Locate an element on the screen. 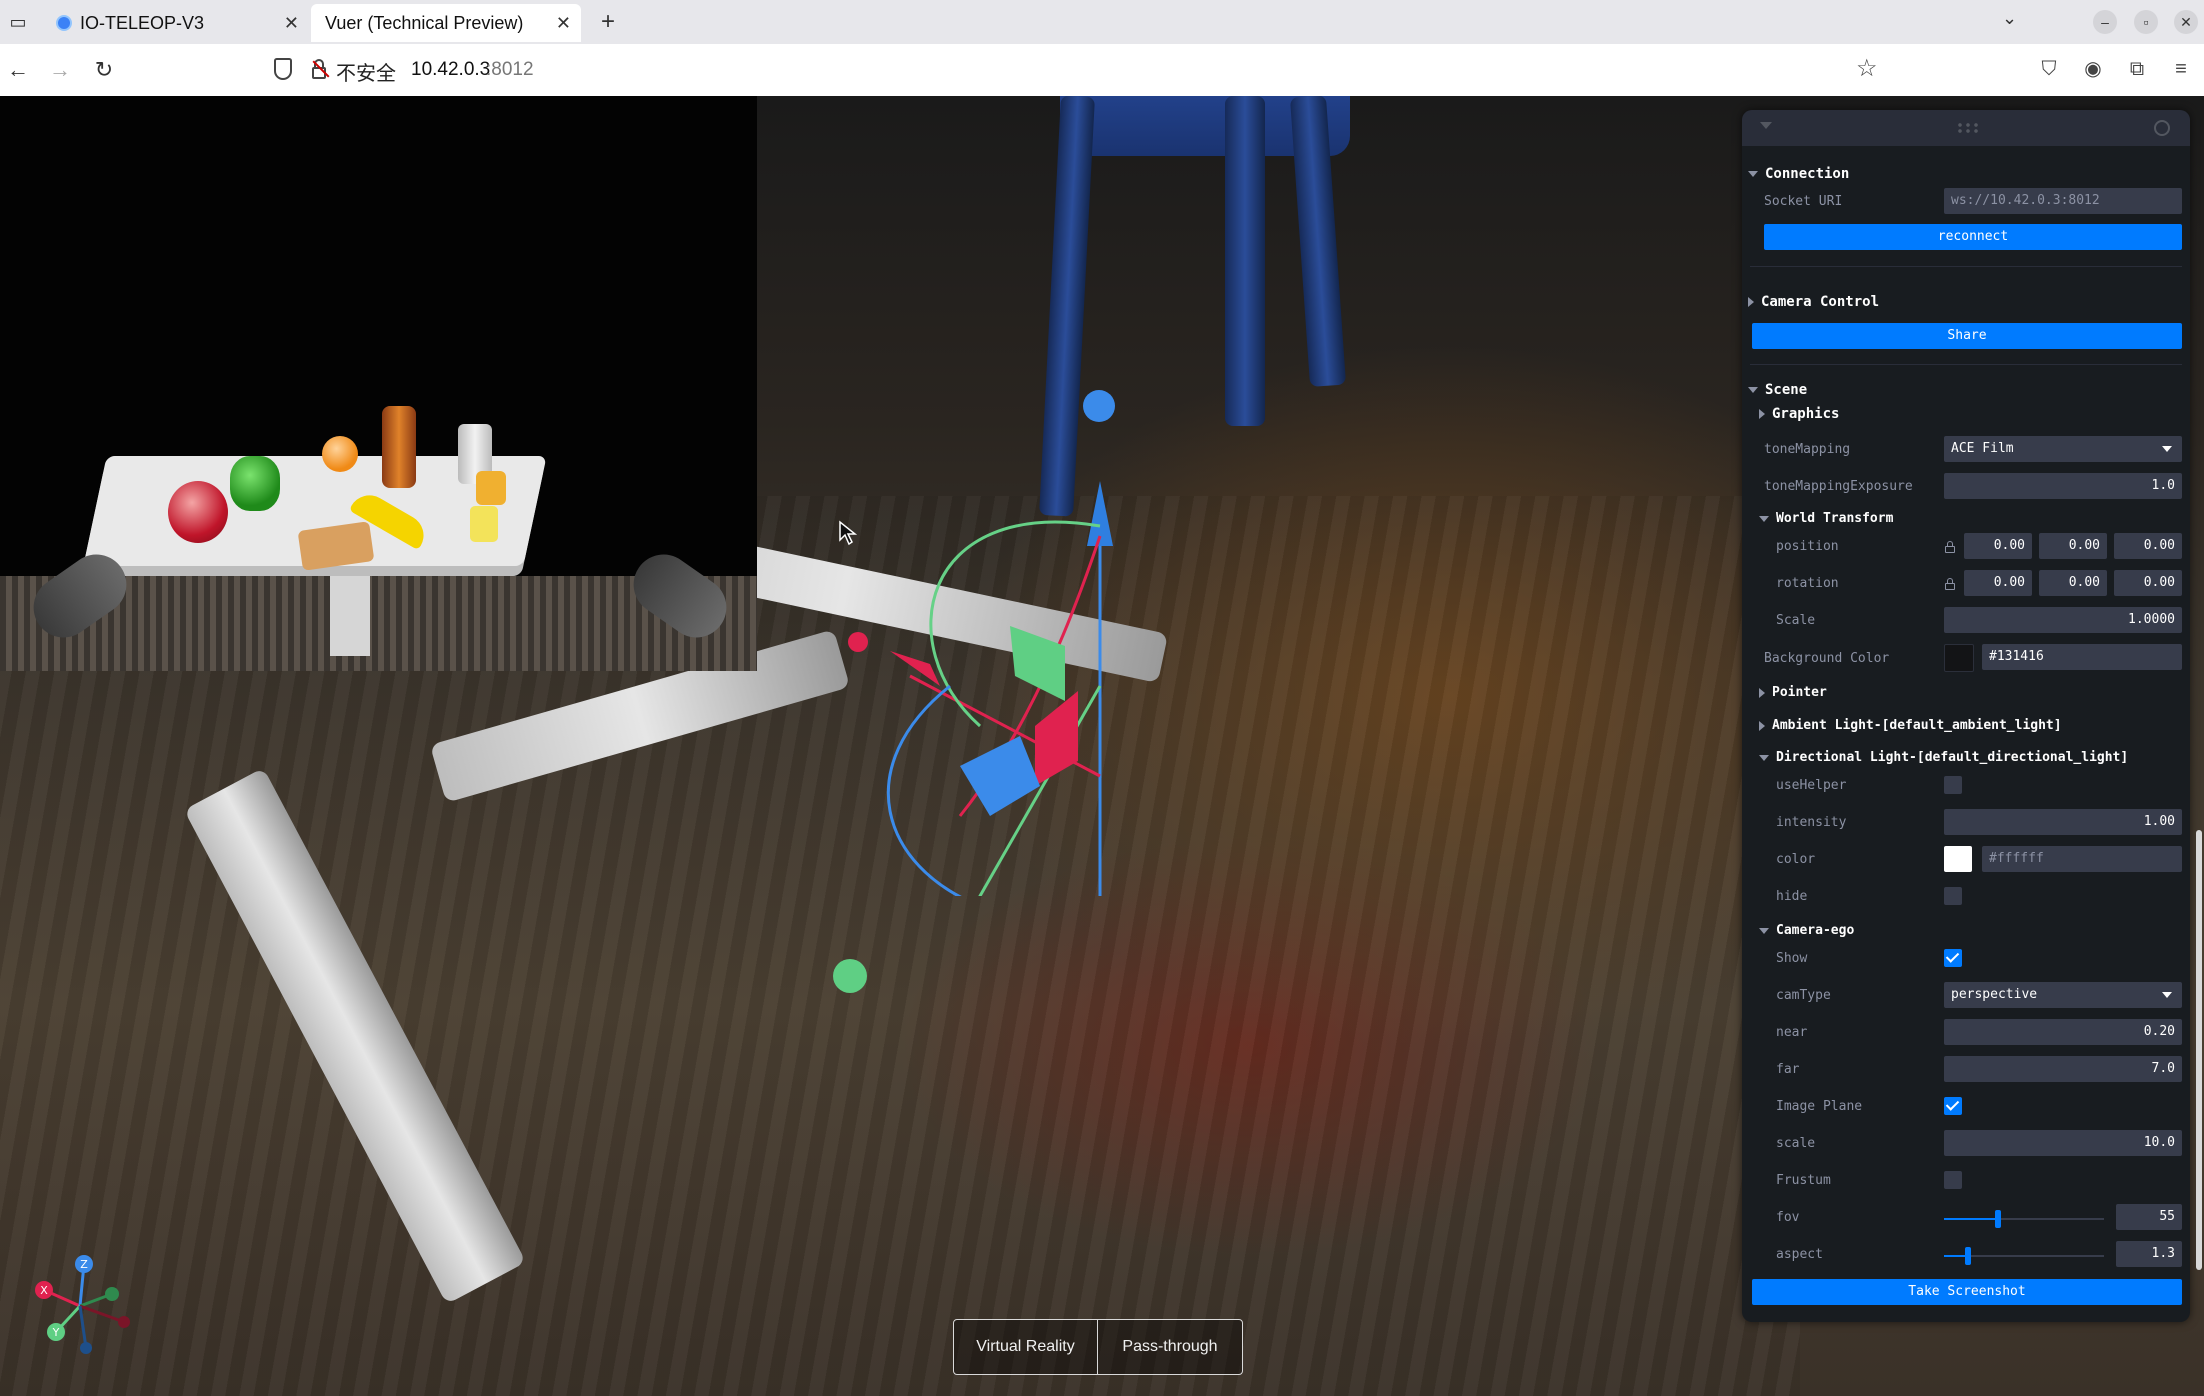  tone-mapping-exposure-label: toneMappingExposure is located at coordinates (1838, 486).